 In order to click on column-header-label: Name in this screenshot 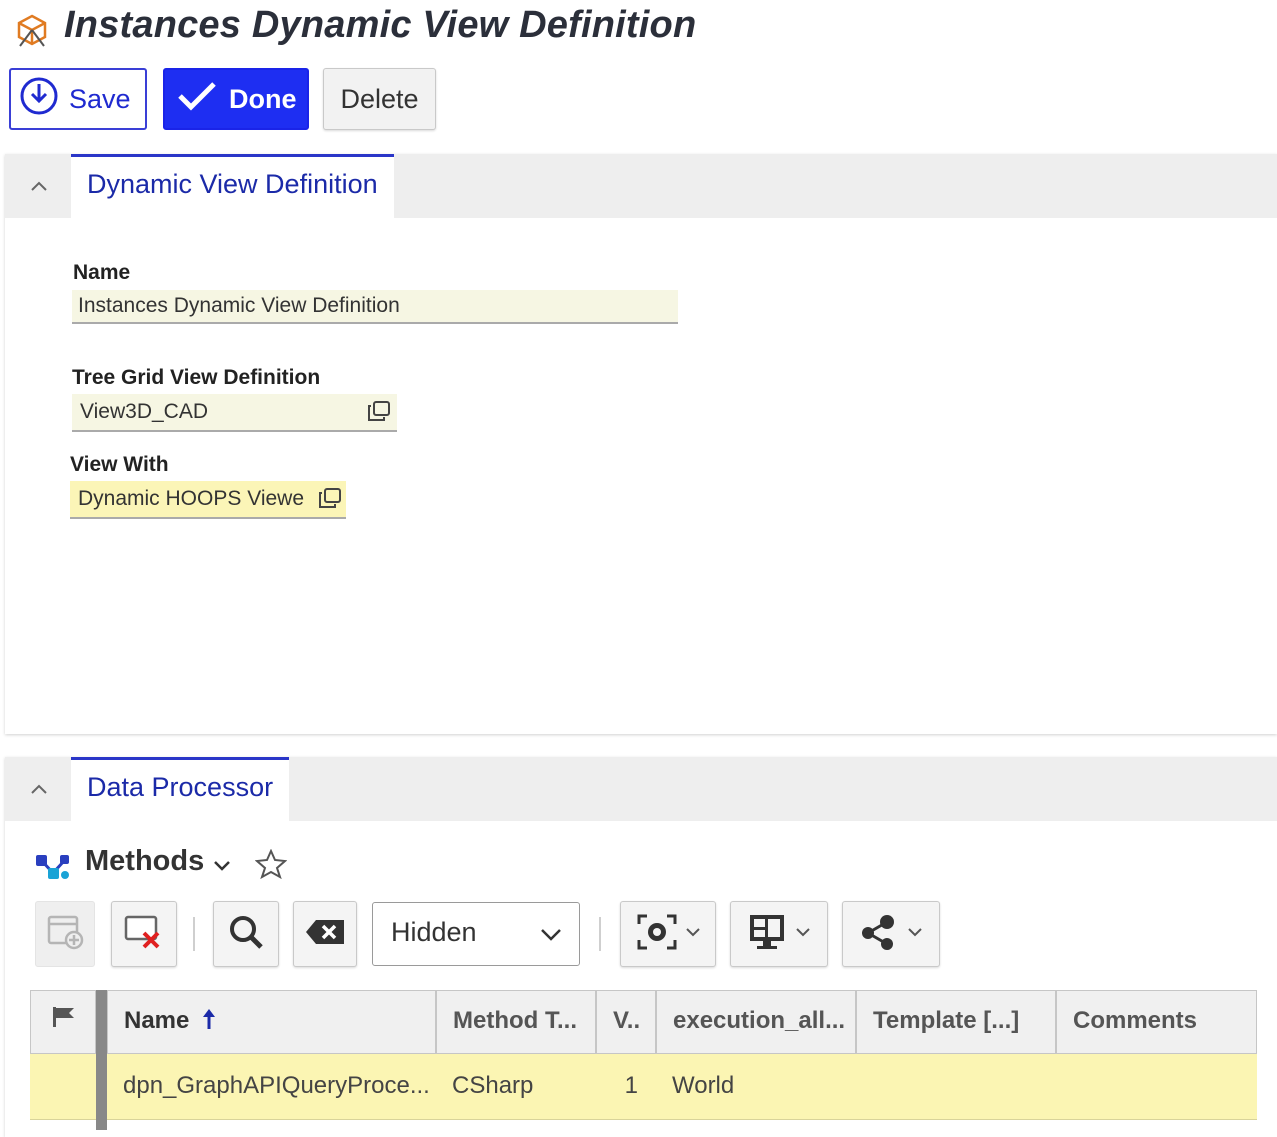, I will do `click(157, 1020)`.